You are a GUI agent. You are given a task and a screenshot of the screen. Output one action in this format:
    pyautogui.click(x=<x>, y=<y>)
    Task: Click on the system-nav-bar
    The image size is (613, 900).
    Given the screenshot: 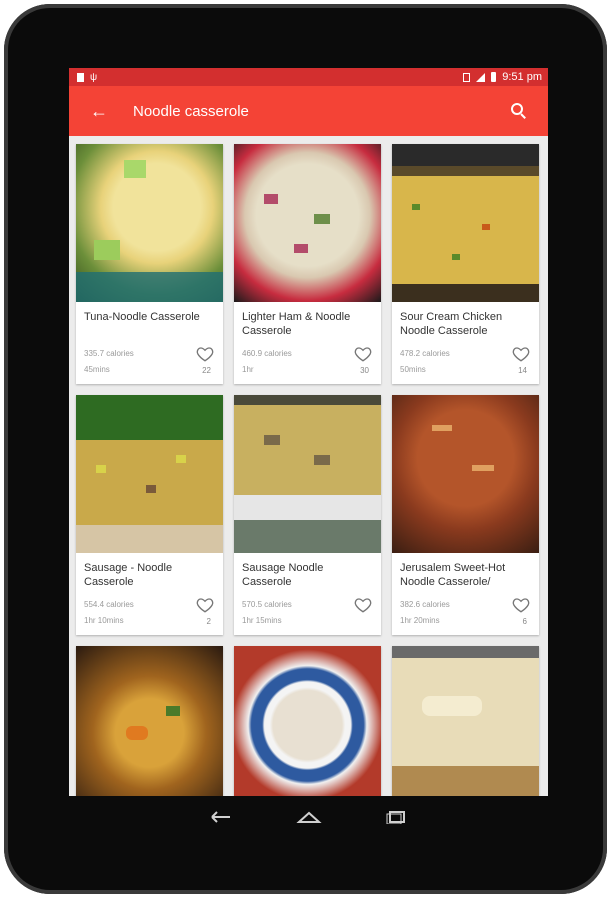 What is the action you would take?
    pyautogui.click(x=308, y=817)
    